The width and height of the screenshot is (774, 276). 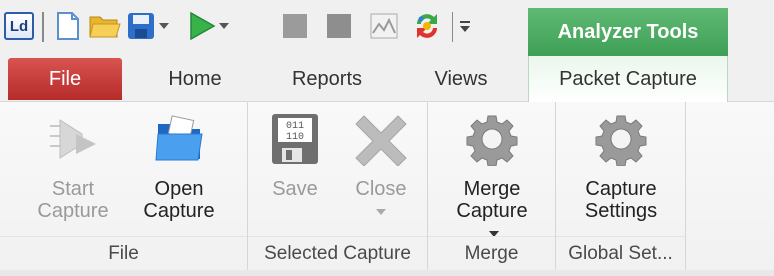 What do you see at coordinates (224, 26) in the screenshot?
I see `play-dropdown-caret` at bounding box center [224, 26].